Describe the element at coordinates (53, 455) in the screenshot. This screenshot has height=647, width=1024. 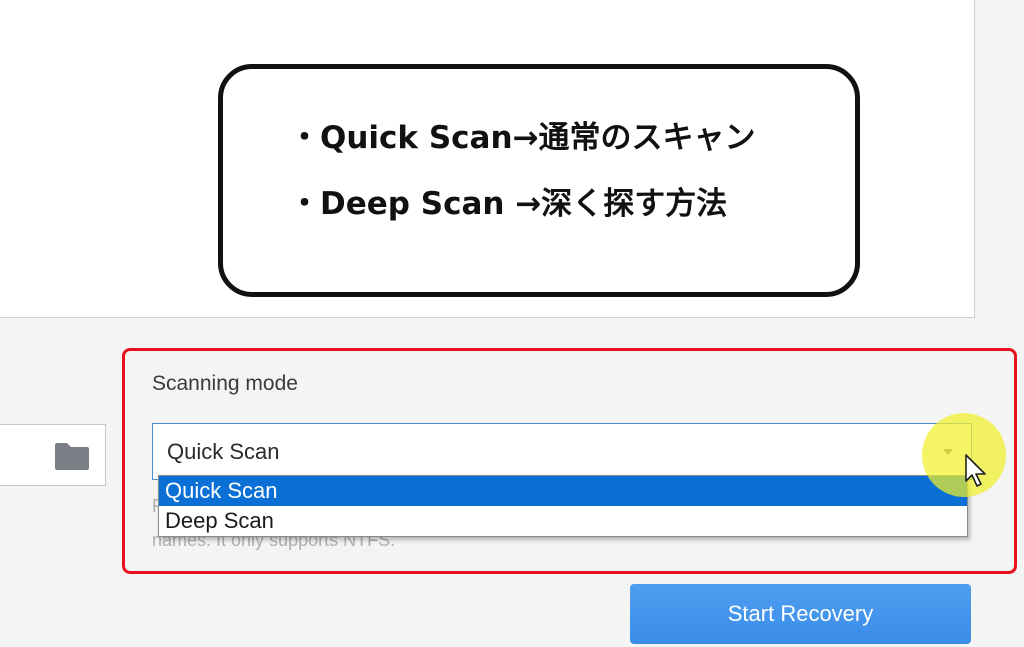
I see `save-path-field` at that location.